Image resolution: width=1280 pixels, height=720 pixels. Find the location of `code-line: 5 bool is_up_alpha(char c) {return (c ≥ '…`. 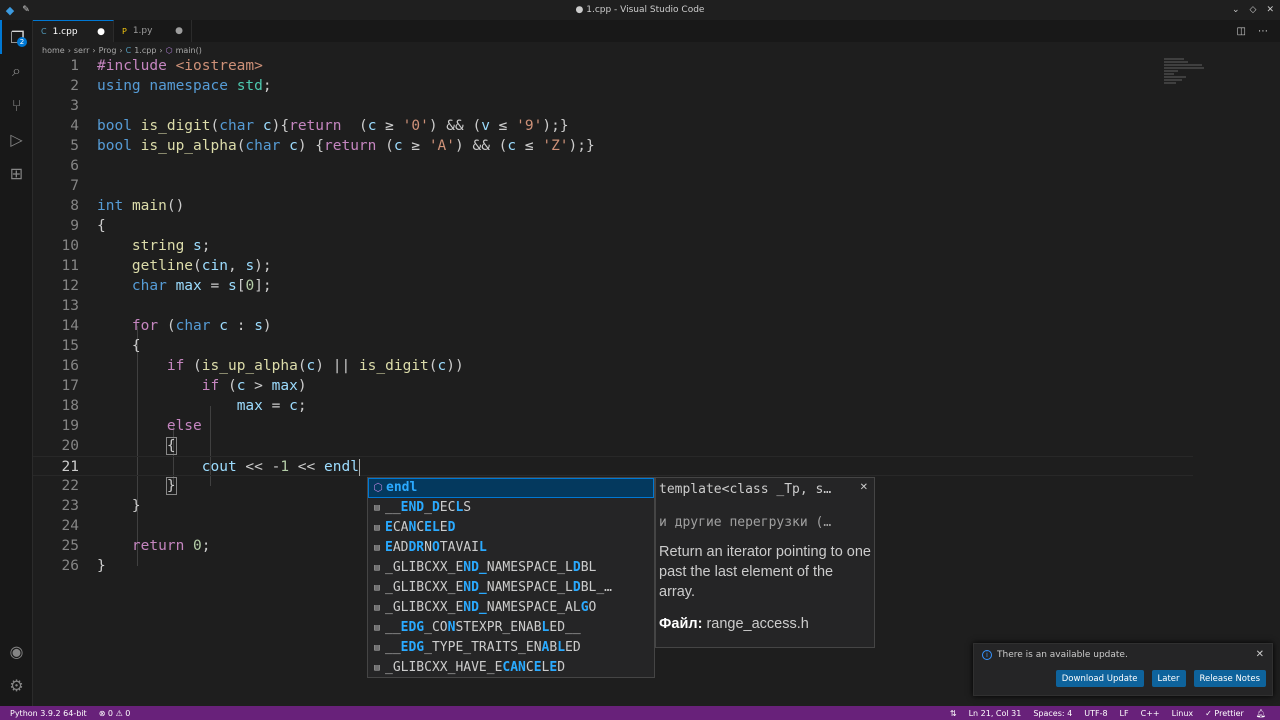

code-line: 5 bool is_up_alpha(char c) {return (c ≥ '… is located at coordinates (613, 146).